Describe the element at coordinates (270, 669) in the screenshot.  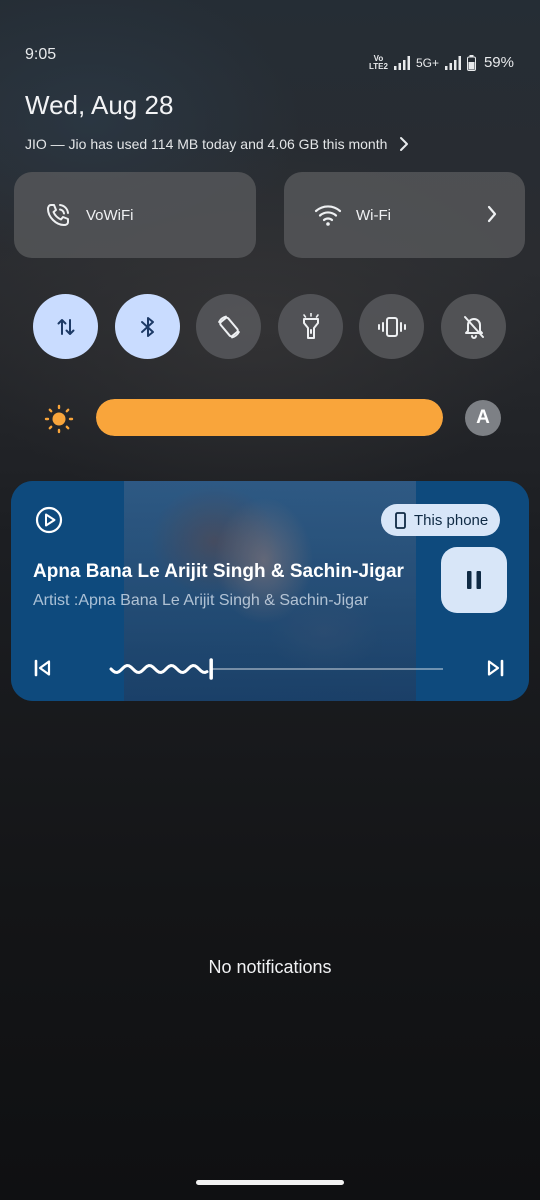
I see `seek-bar` at that location.